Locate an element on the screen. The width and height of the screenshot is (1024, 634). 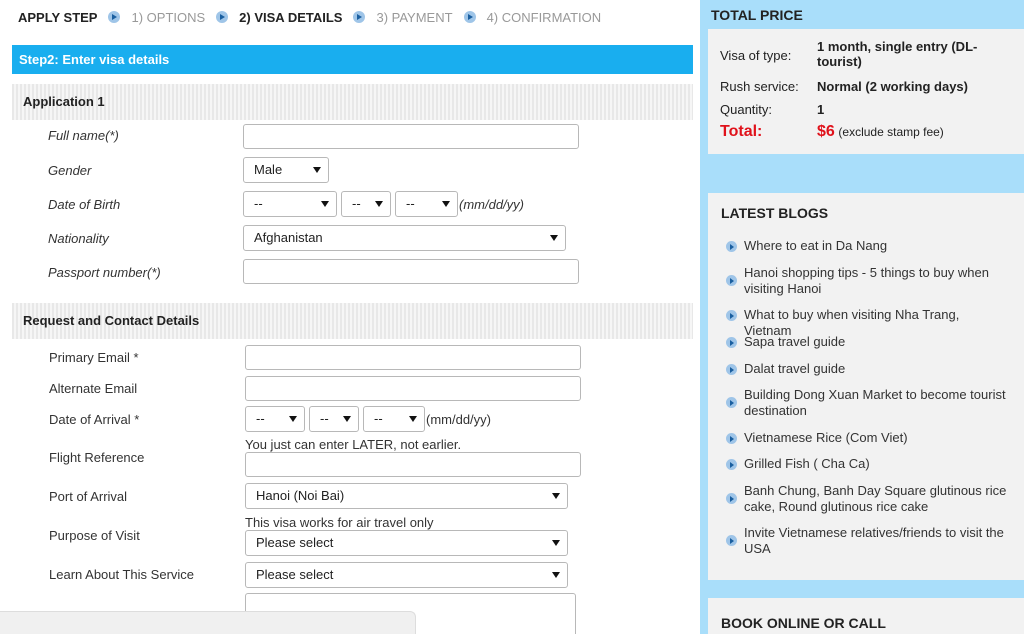
learn-label: Learn About This Service is located at coordinates (122, 574).